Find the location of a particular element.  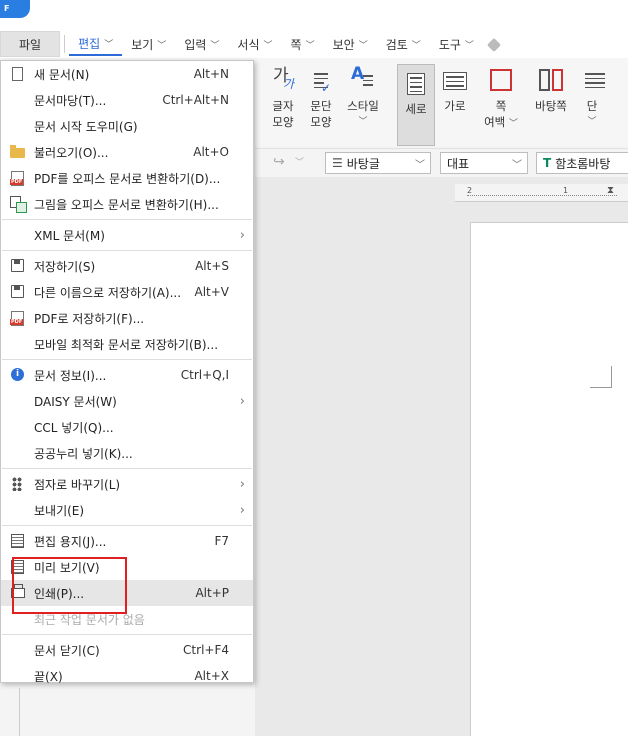

button-label: 스타일 is located at coordinates (363, 106).